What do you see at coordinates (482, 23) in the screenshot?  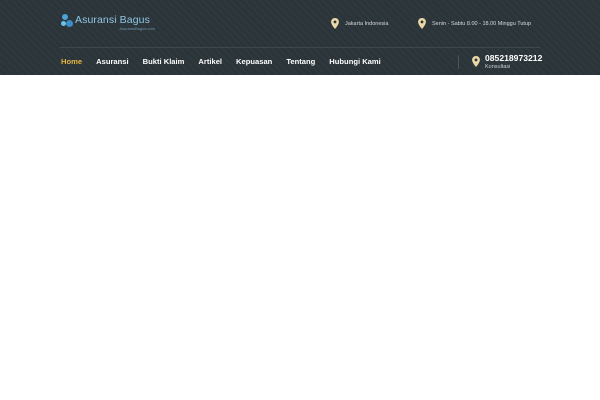 I see `hours-text: Senin - Sabtu 8.00 - 18.00 Minggu Tutup` at bounding box center [482, 23].